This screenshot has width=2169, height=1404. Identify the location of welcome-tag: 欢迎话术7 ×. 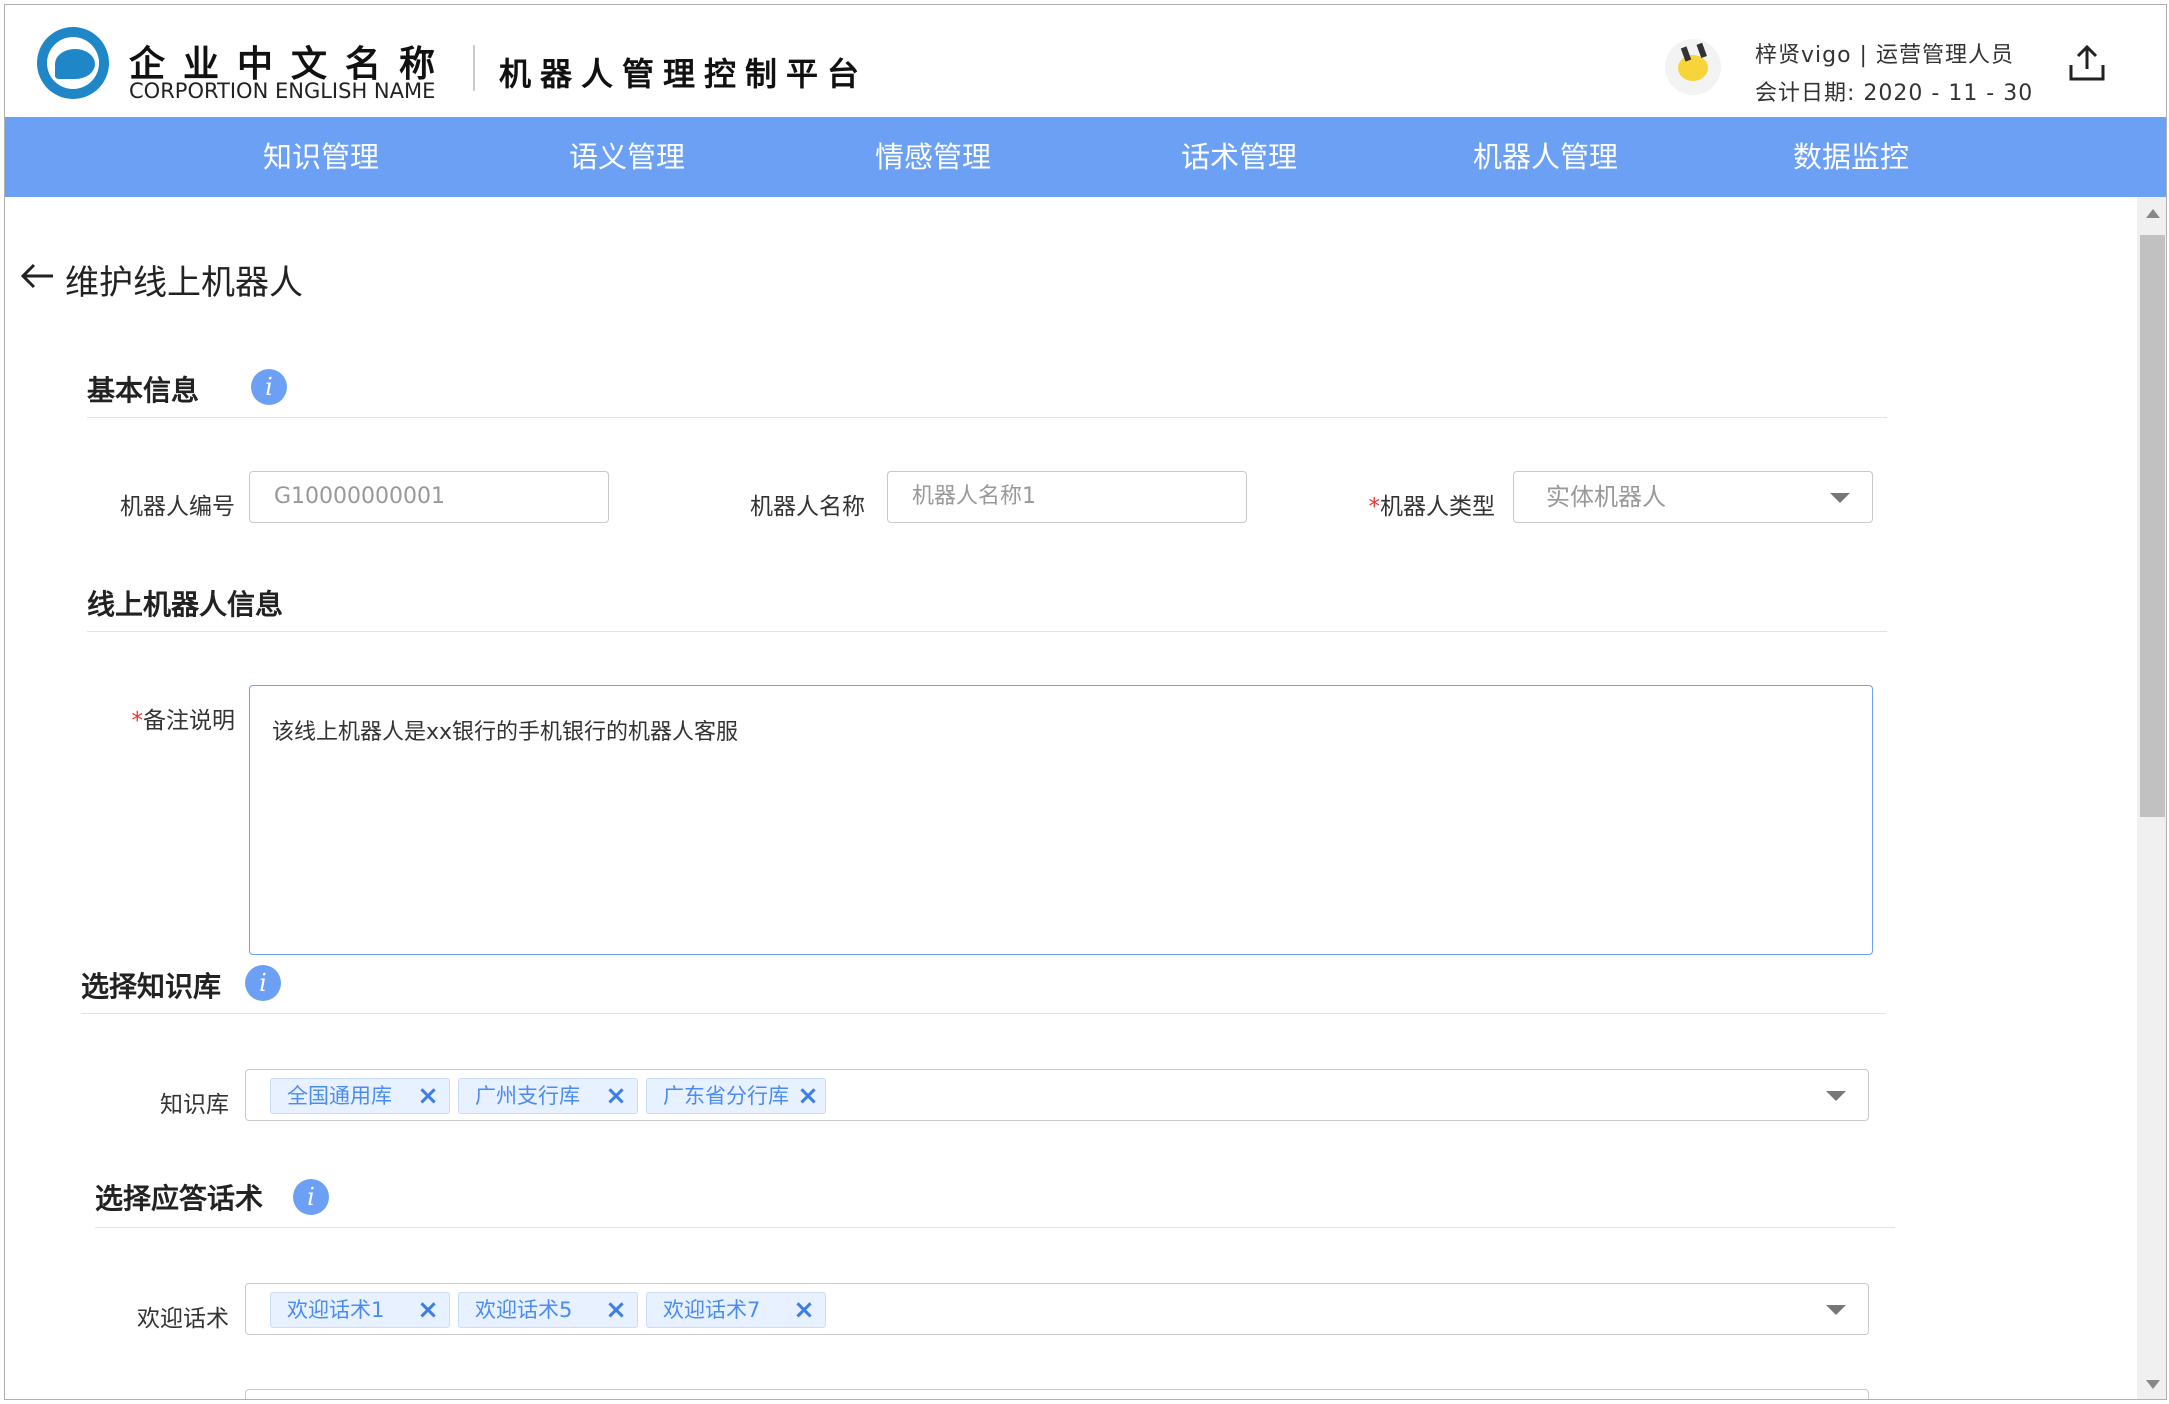
(736, 1310).